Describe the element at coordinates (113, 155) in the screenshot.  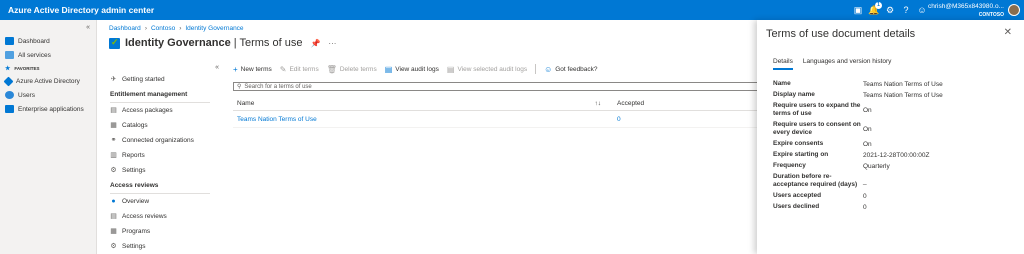
I see `reports-icon: ▥` at that location.